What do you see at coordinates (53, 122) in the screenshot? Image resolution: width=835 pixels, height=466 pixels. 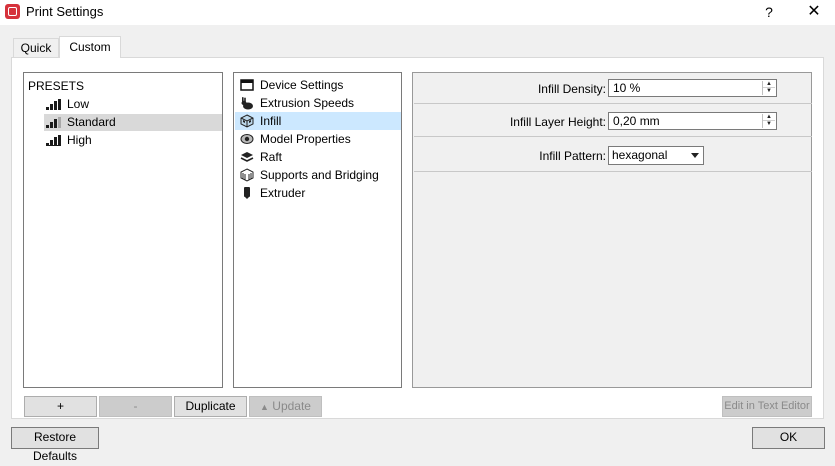 I see `quality-standard-icon` at bounding box center [53, 122].